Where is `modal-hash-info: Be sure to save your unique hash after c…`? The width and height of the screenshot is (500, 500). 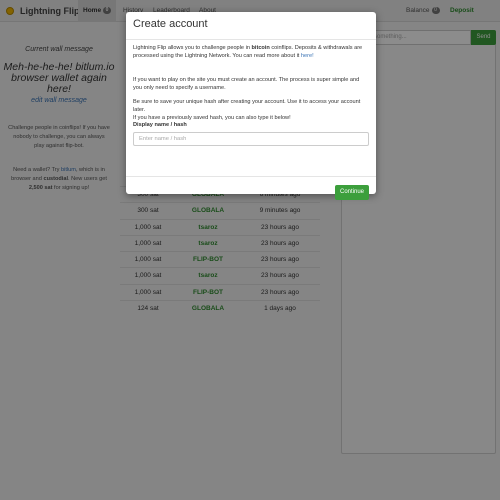 modal-hash-info: Be sure to save your unique hash after c… is located at coordinates (247, 106).